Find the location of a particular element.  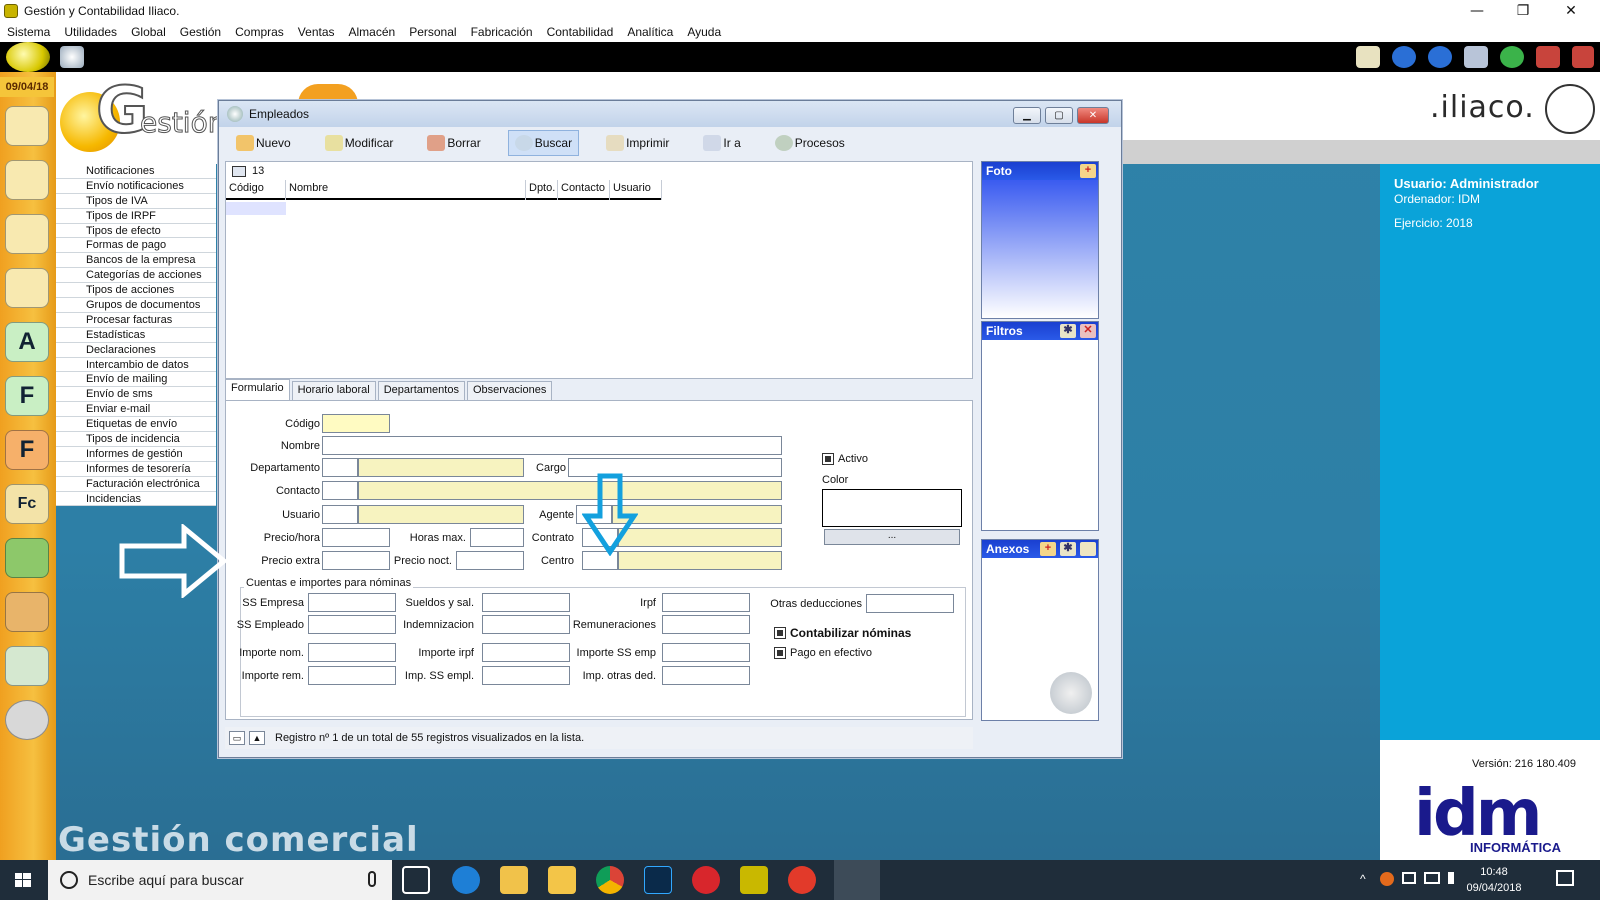

close-all-icon is located at coordinates (1583, 57).